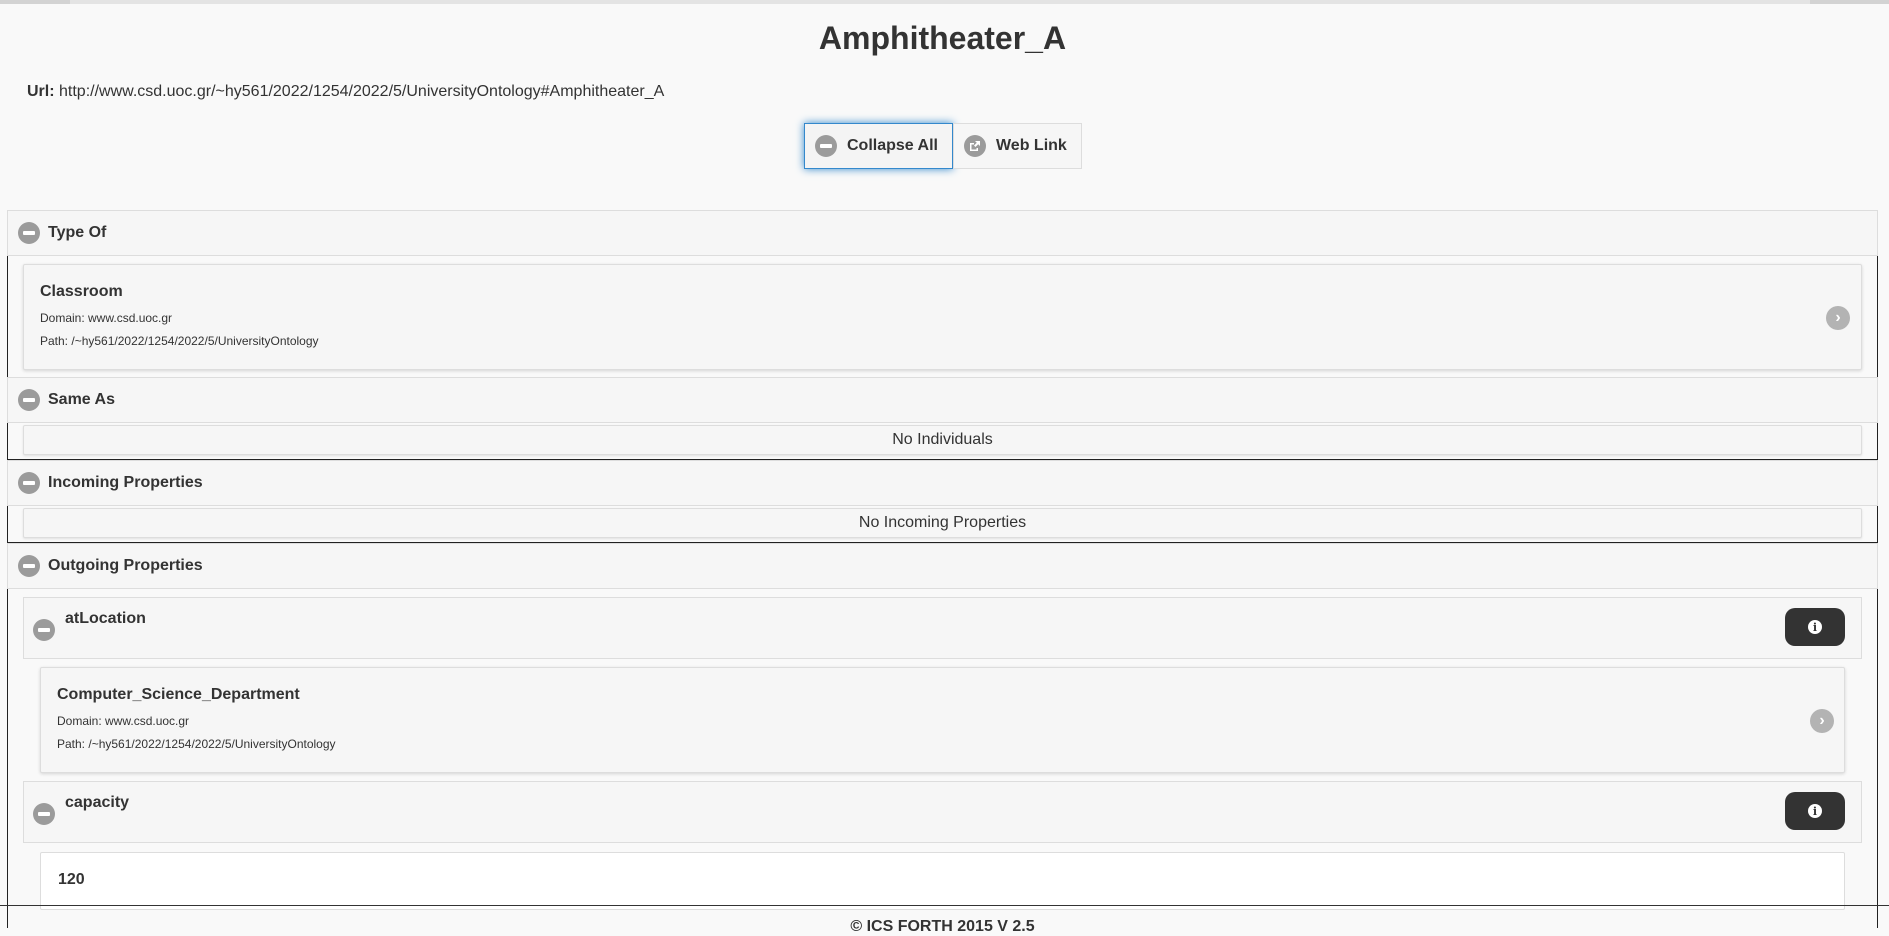 This screenshot has height=936, width=1889. What do you see at coordinates (942, 233) in the screenshot?
I see `type-of-header: Type Of` at bounding box center [942, 233].